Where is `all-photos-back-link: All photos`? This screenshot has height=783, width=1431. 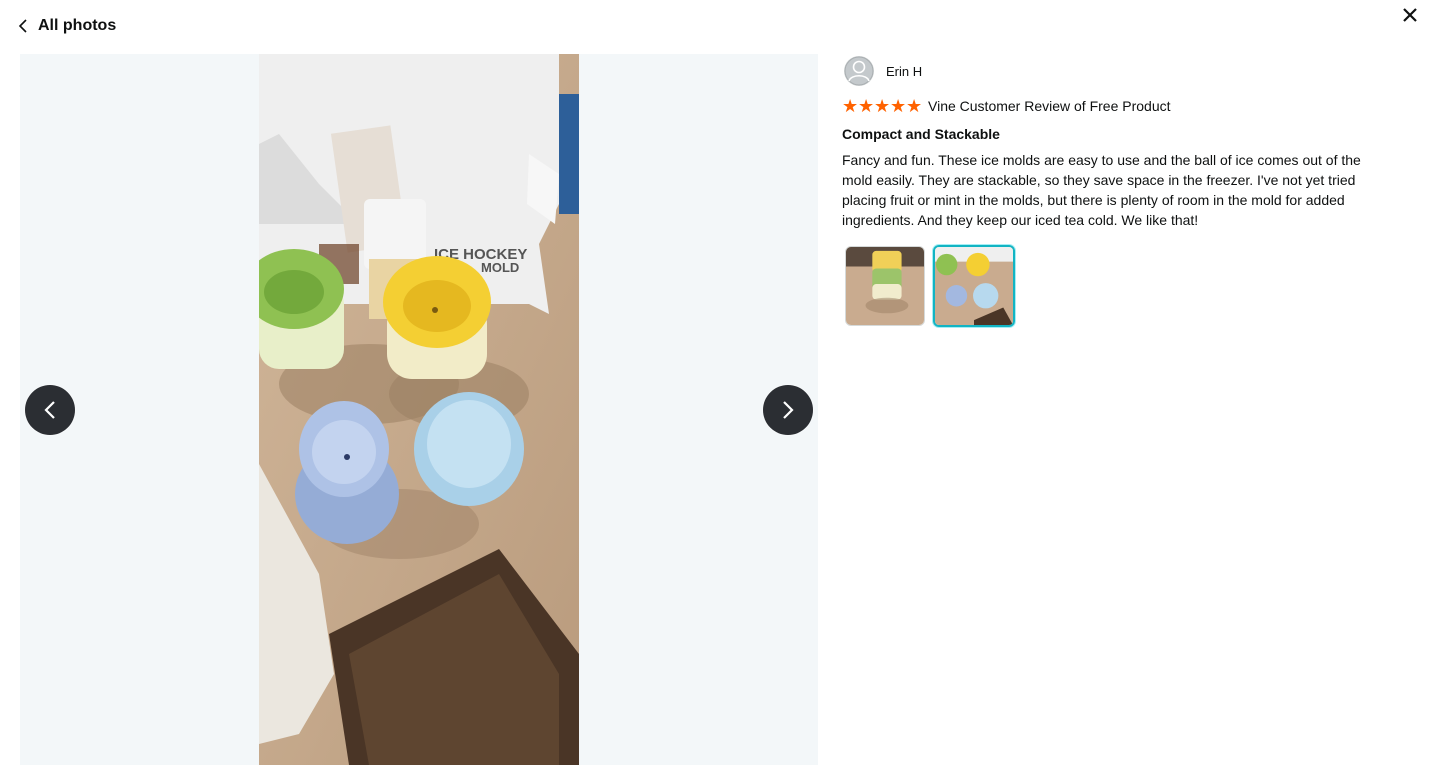 all-photos-back-link: All photos is located at coordinates (67, 26).